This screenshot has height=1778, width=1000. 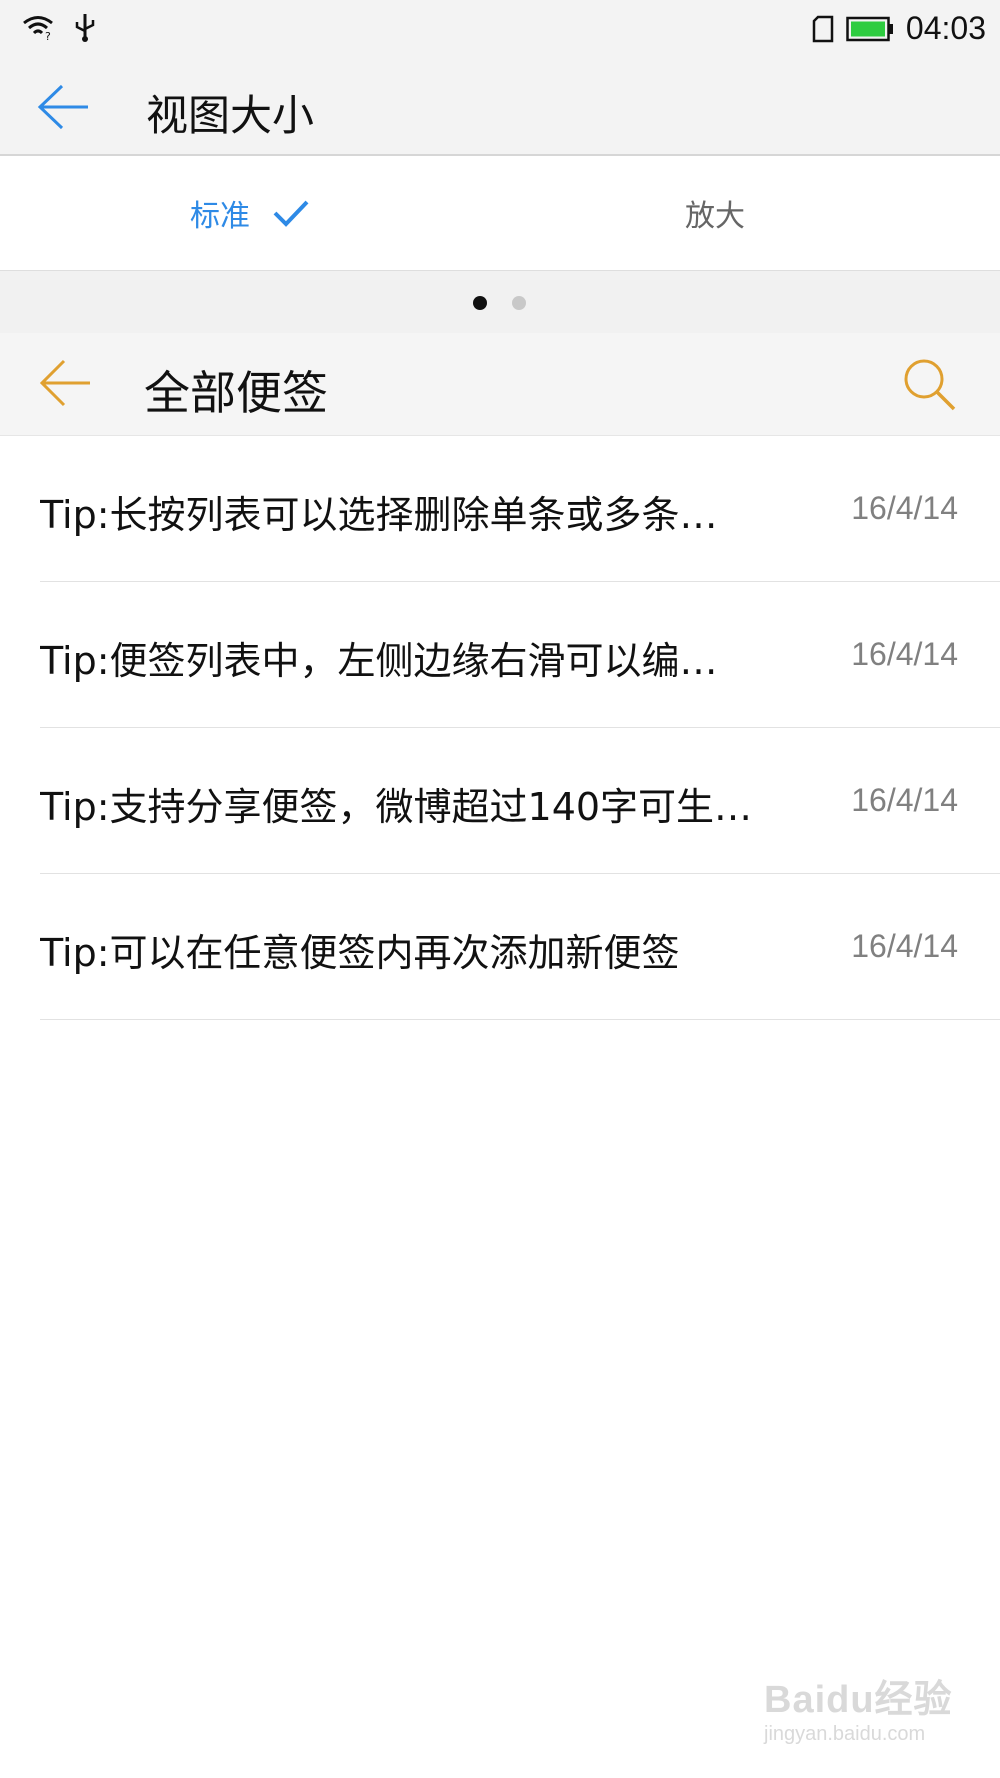 I want to click on tab-standard: 标准, so click(x=250, y=213).